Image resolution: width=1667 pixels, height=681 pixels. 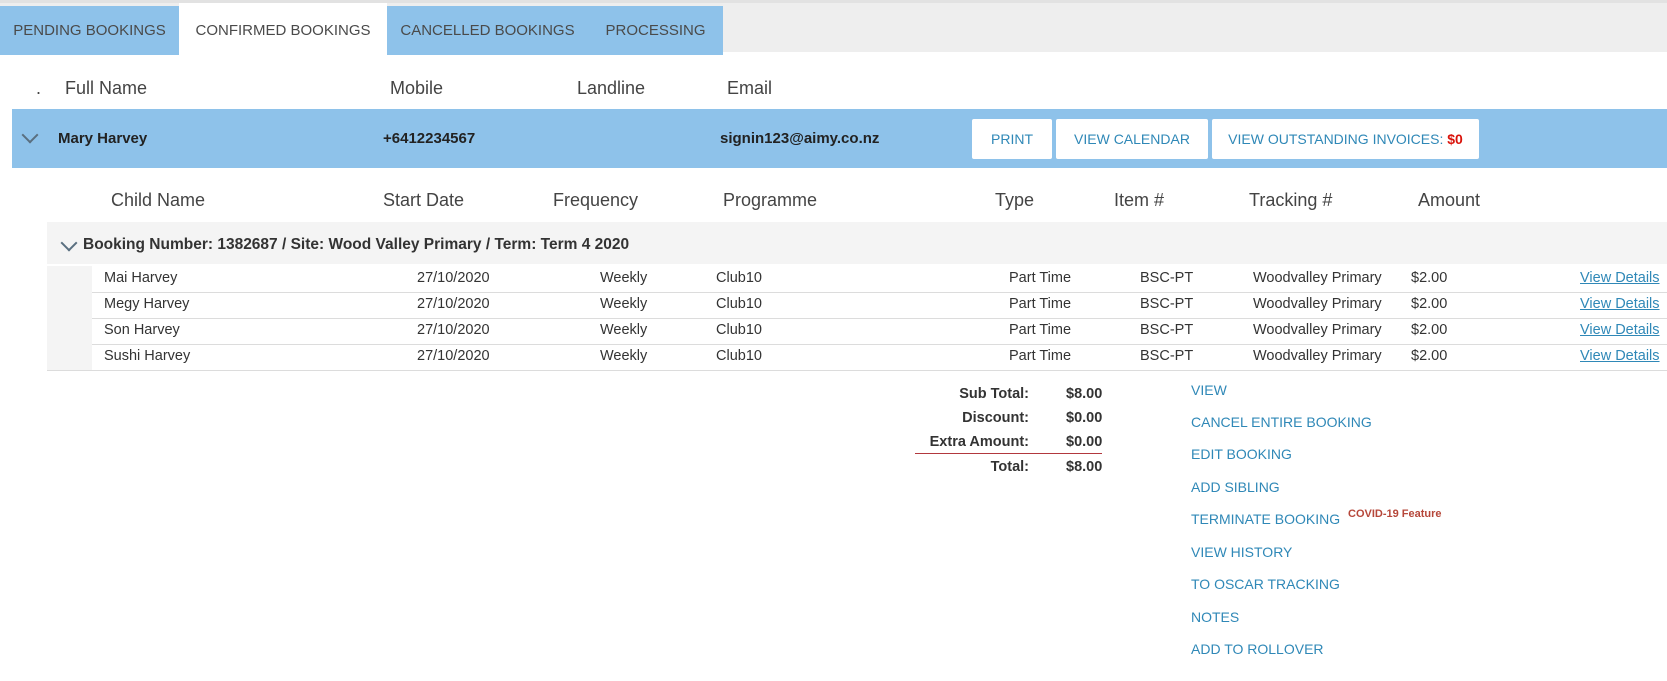 I want to click on parent-email: signin123@aimy.co.nz, so click(x=800, y=138).